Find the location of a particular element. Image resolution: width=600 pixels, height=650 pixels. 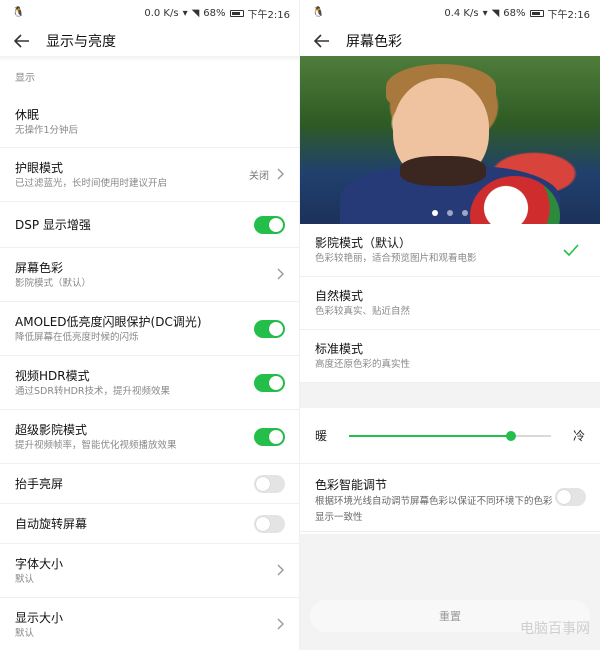

setting-row-super-cinema: 超级影院模式提升视频帧率，智能优化视频播放效果 is located at coordinates (150, 437).